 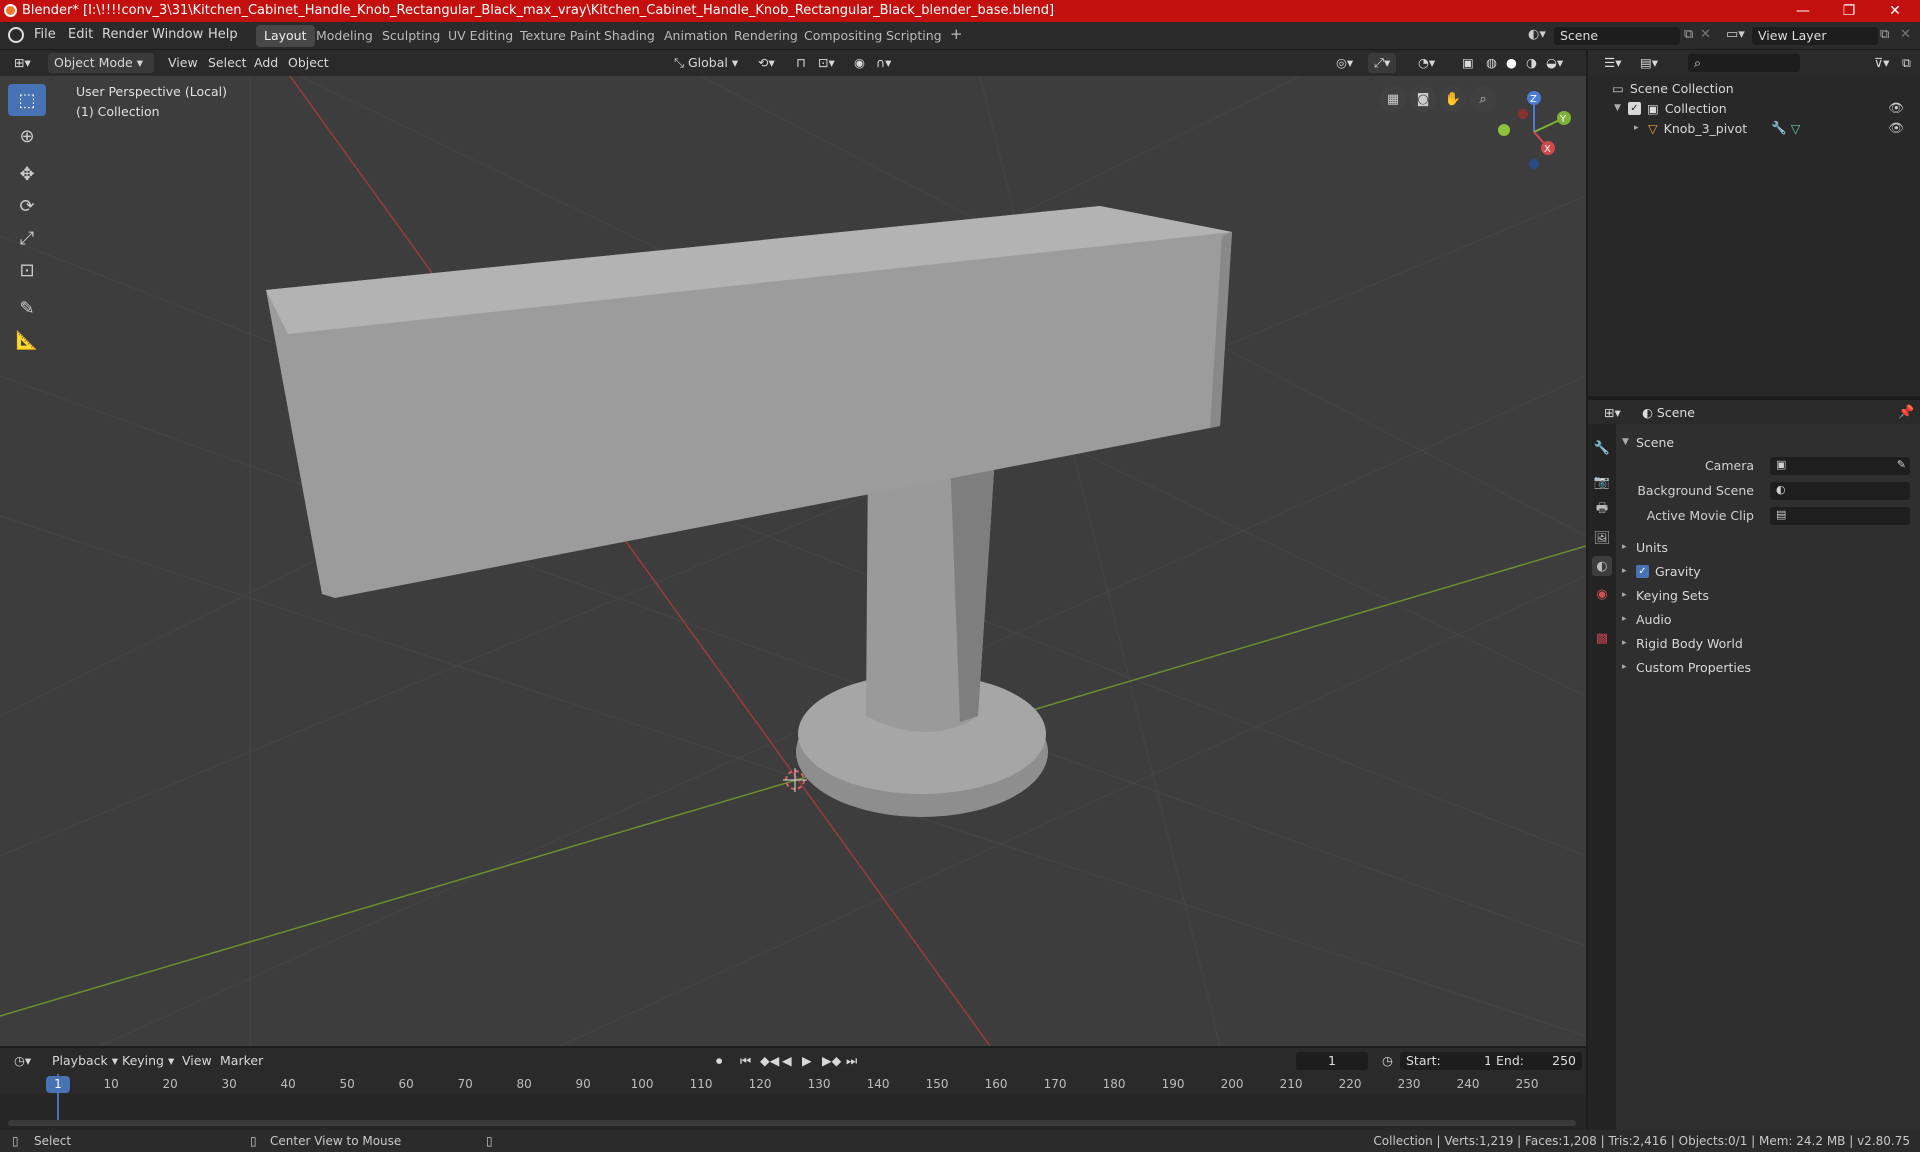 What do you see at coordinates (16, 35) in the screenshot?
I see `blender-menu-icon` at bounding box center [16, 35].